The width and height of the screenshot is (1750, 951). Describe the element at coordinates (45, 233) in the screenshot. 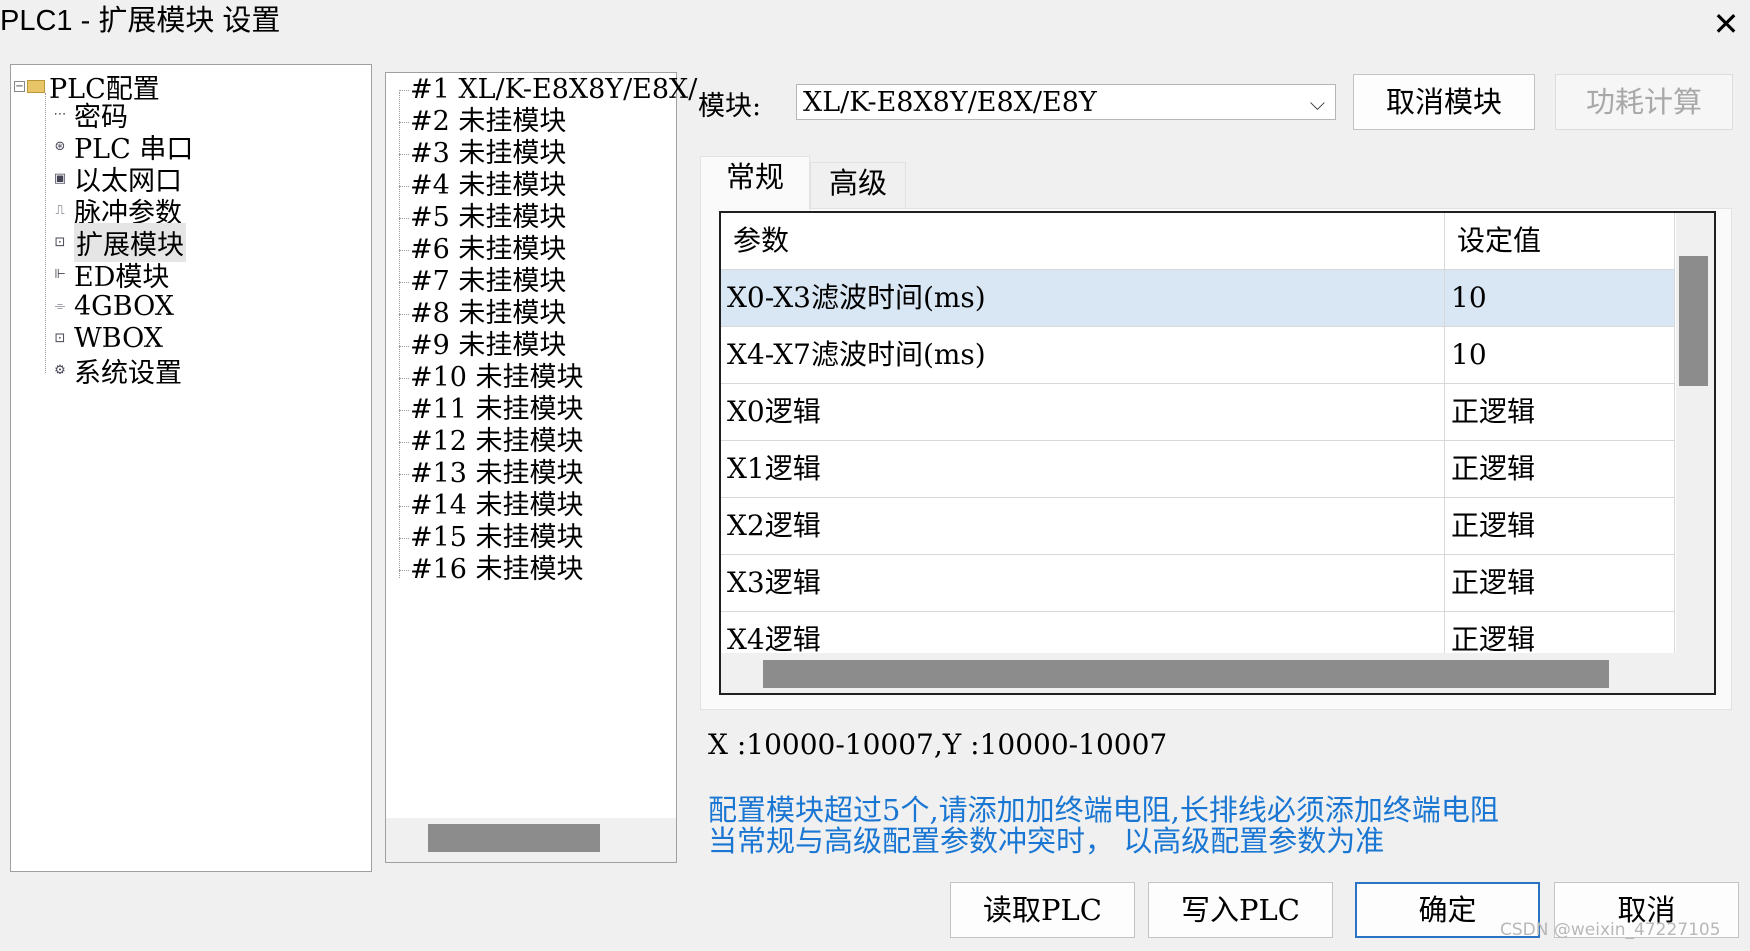

I see `tree-connector-line` at that location.